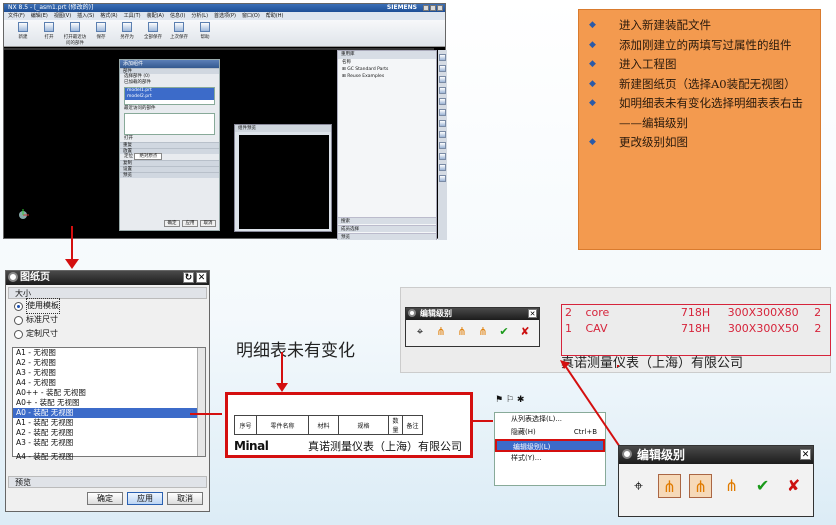  Describe the element at coordinates (132, 16) in the screenshot. I see `menu-item: 工具(T)` at that location.